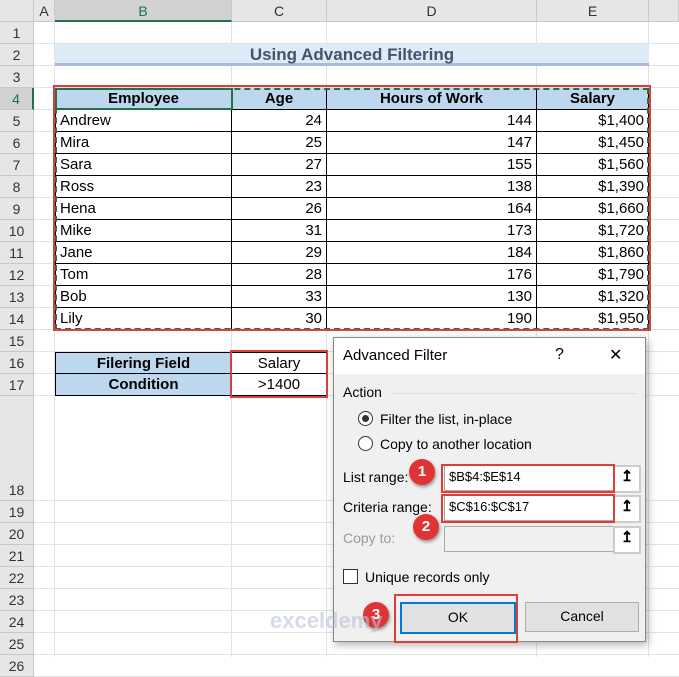 The width and height of the screenshot is (679, 677). Describe the element at coordinates (17, 319) in the screenshot. I see `row-header-14: 14` at that location.